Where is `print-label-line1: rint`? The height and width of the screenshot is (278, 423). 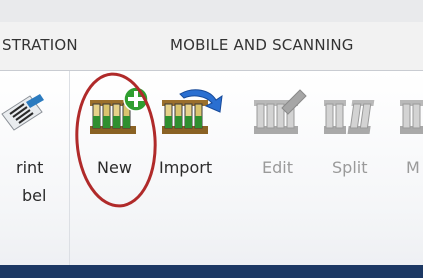
print-label-line1: rint is located at coordinates (30, 167).